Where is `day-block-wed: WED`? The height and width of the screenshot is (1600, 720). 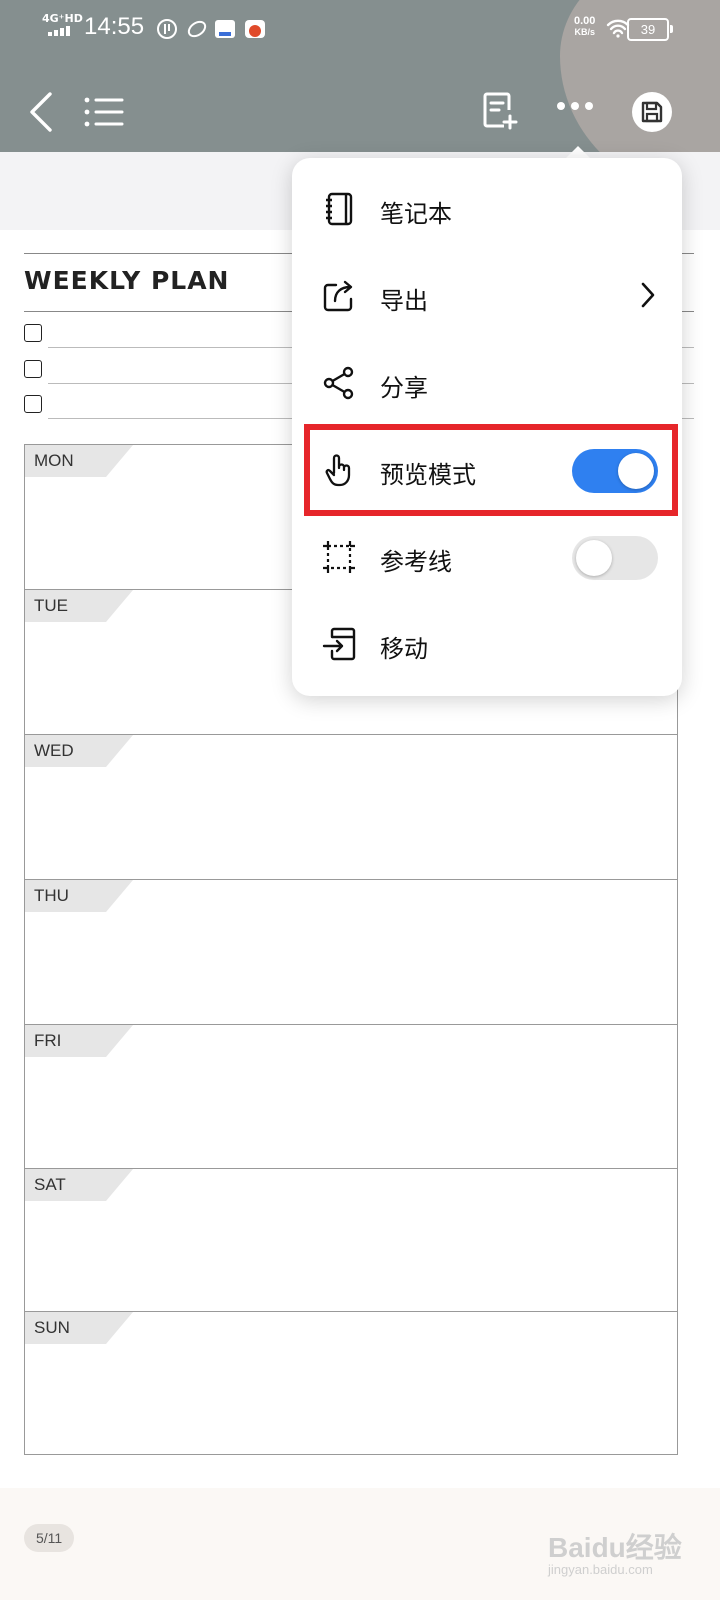 day-block-wed: WED is located at coordinates (351, 807).